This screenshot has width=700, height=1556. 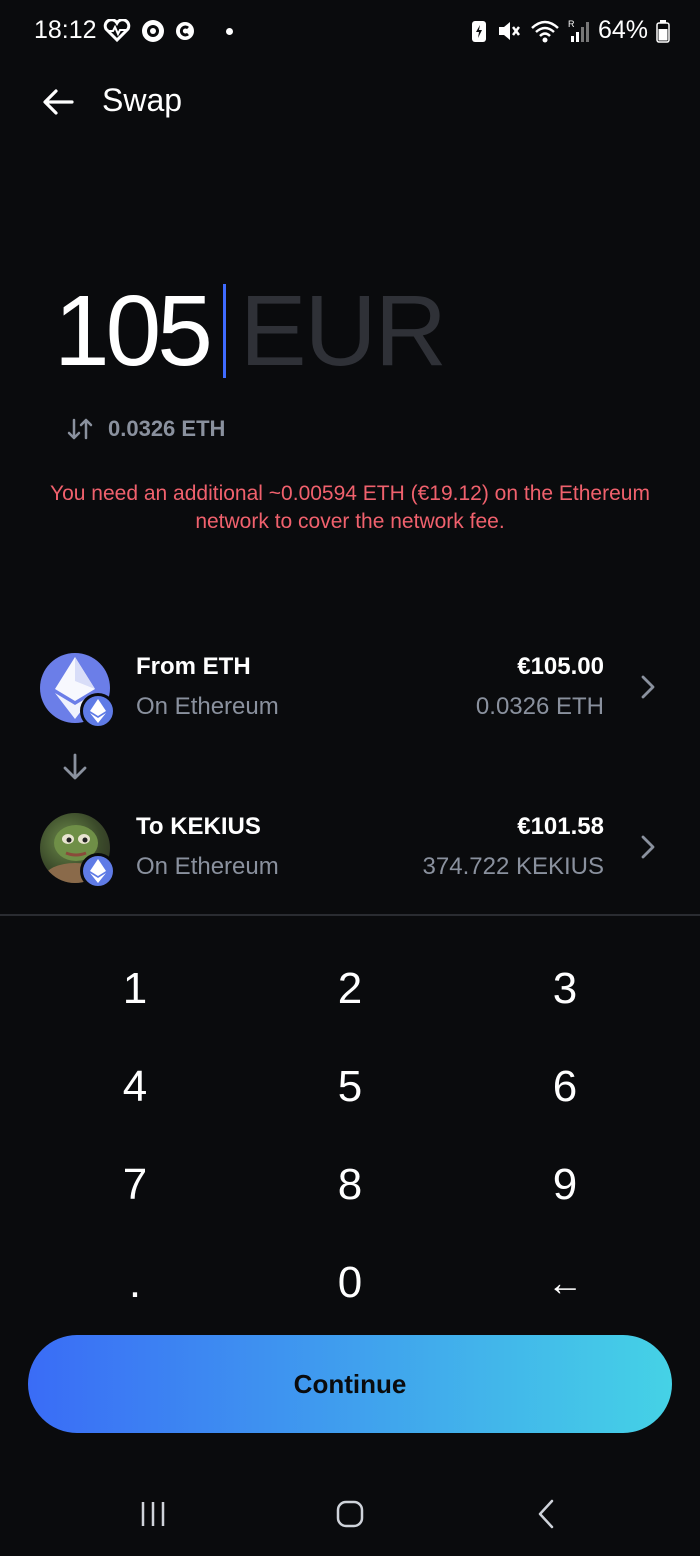 What do you see at coordinates (207, 866) in the screenshot?
I see `to-network: On Ethereum` at bounding box center [207, 866].